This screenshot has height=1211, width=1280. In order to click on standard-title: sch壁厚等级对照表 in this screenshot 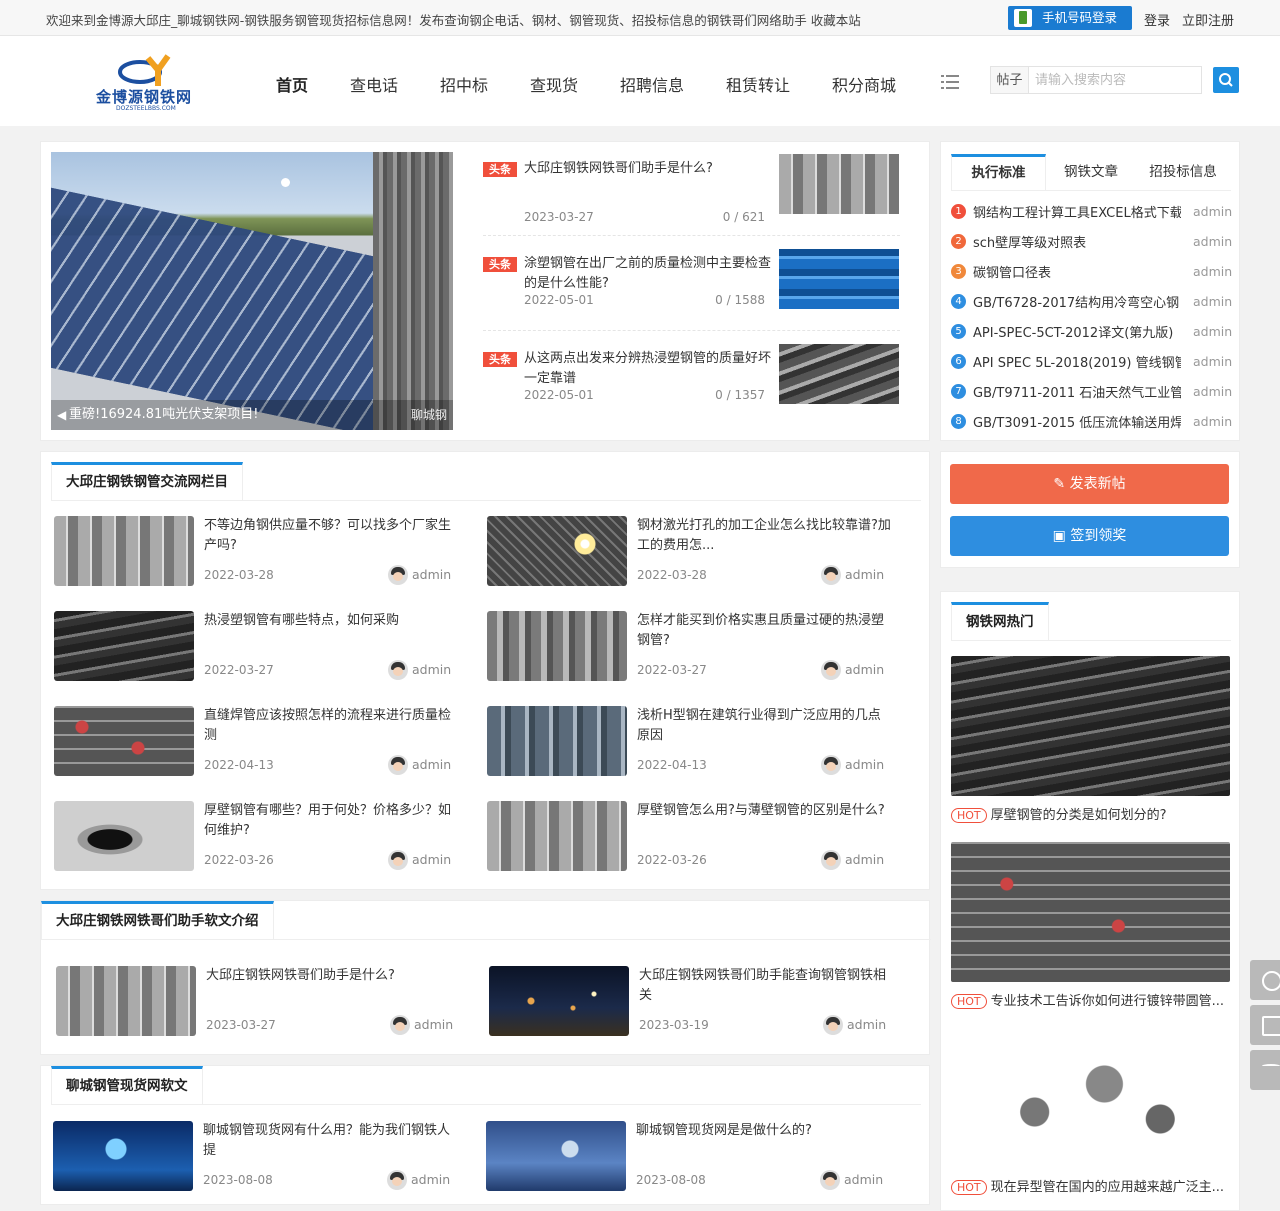, I will do `click(1077, 241)`.